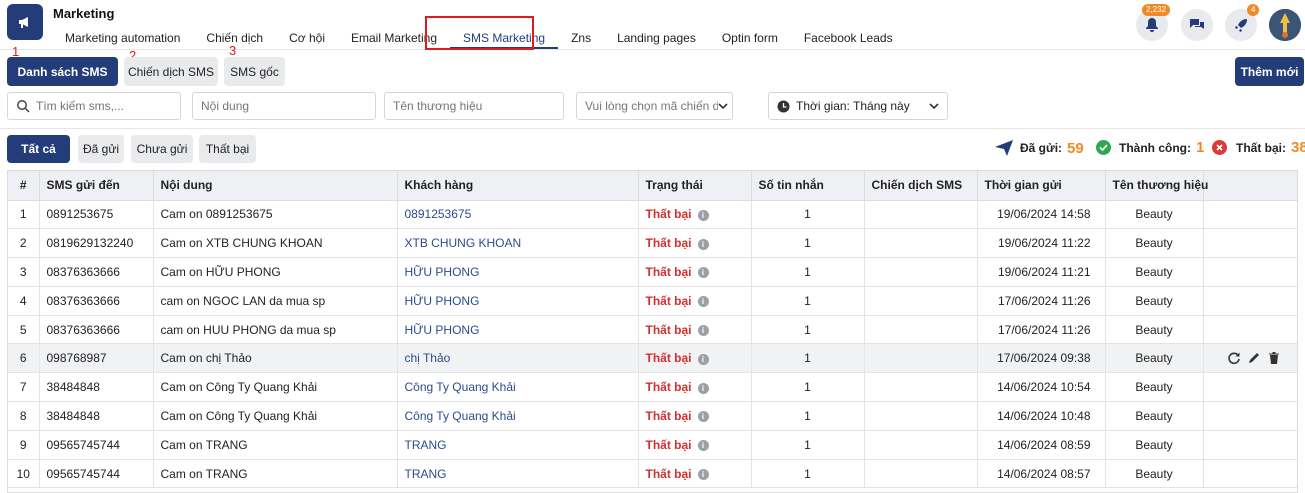 Image resolution: width=1305 pixels, height=493 pixels. I want to click on brand-field, so click(474, 106).